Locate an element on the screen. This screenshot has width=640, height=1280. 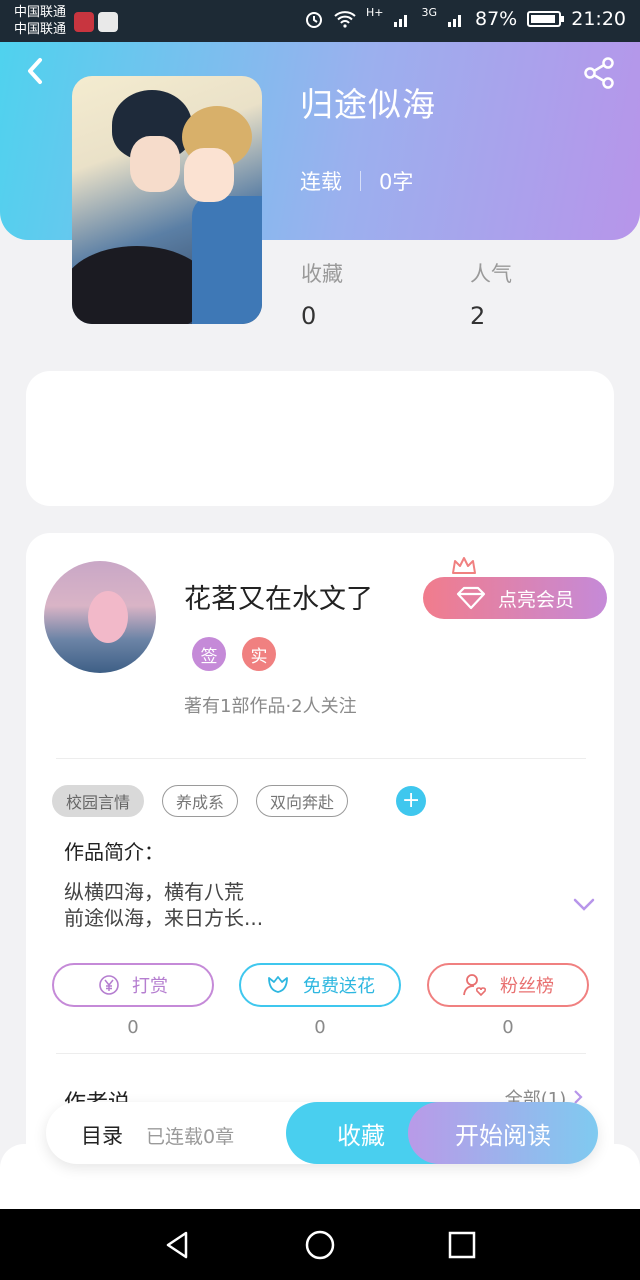
fan-count: 0 is located at coordinates (508, 1027).